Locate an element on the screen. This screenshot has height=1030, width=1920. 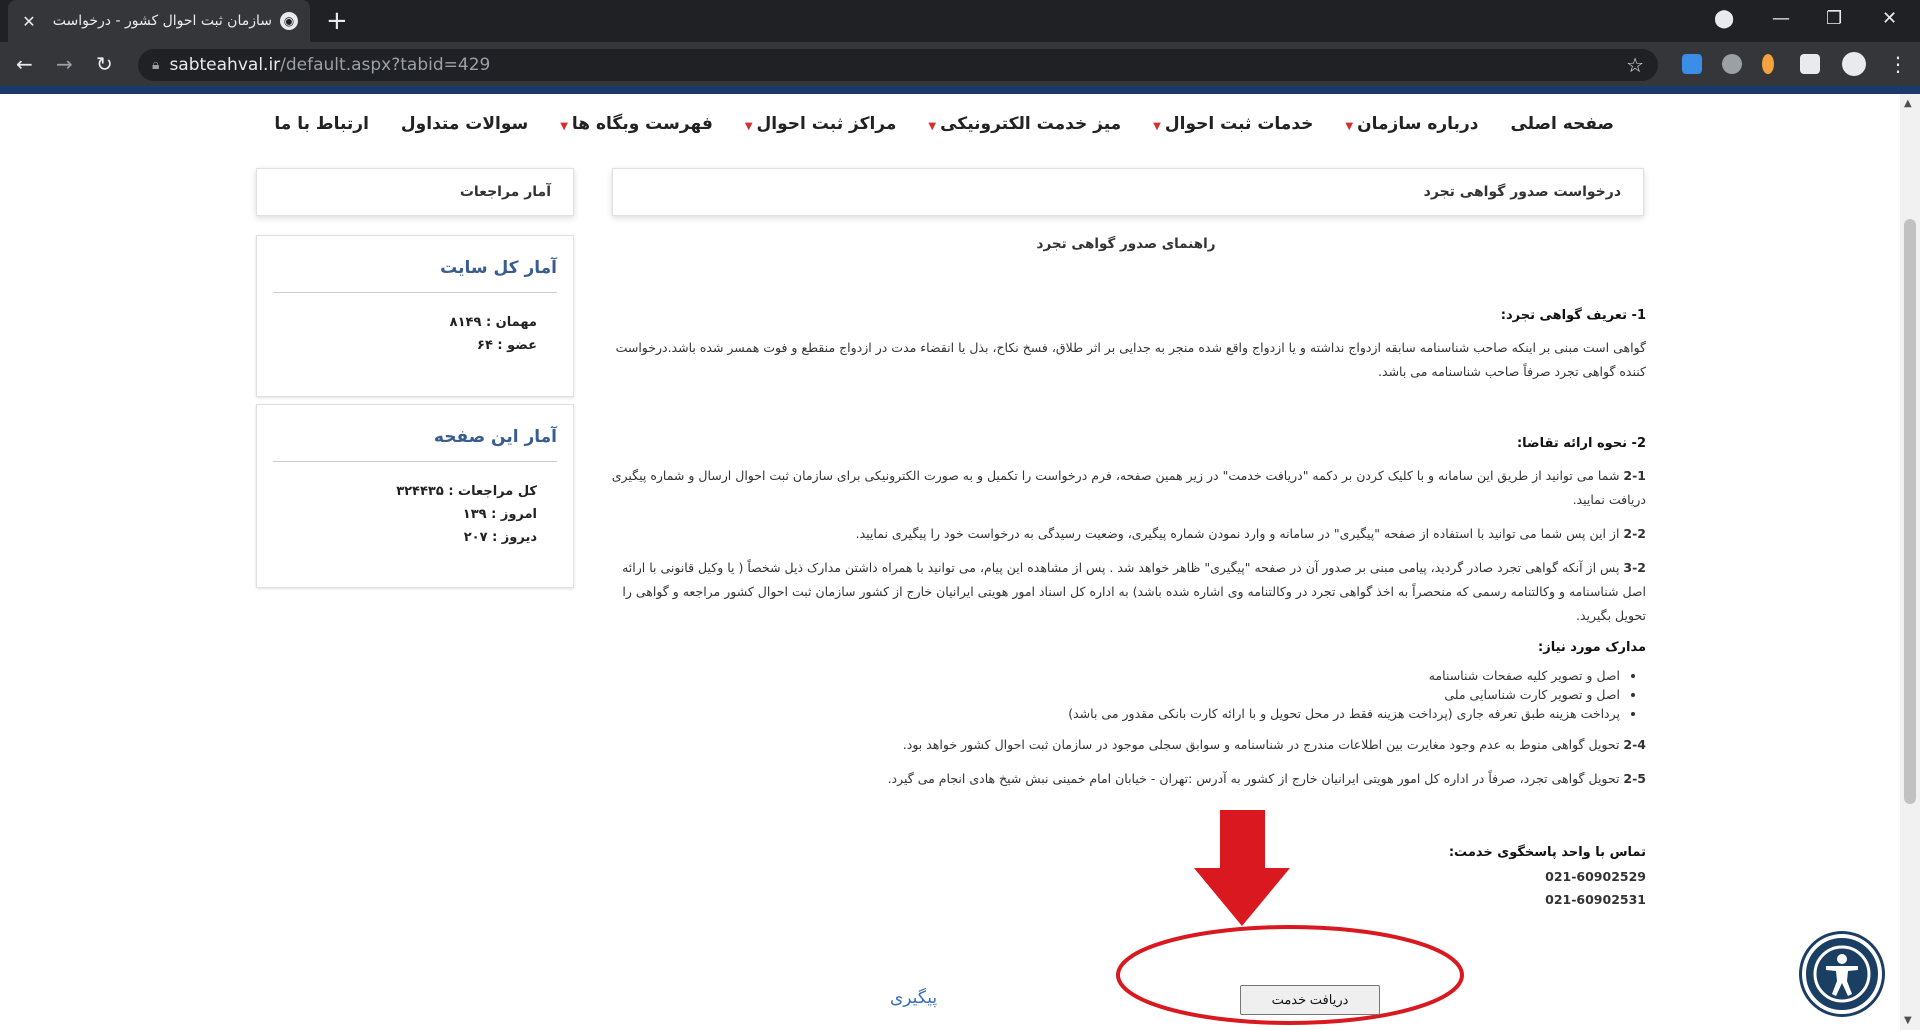
forward-icon: → is located at coordinates (64, 64).